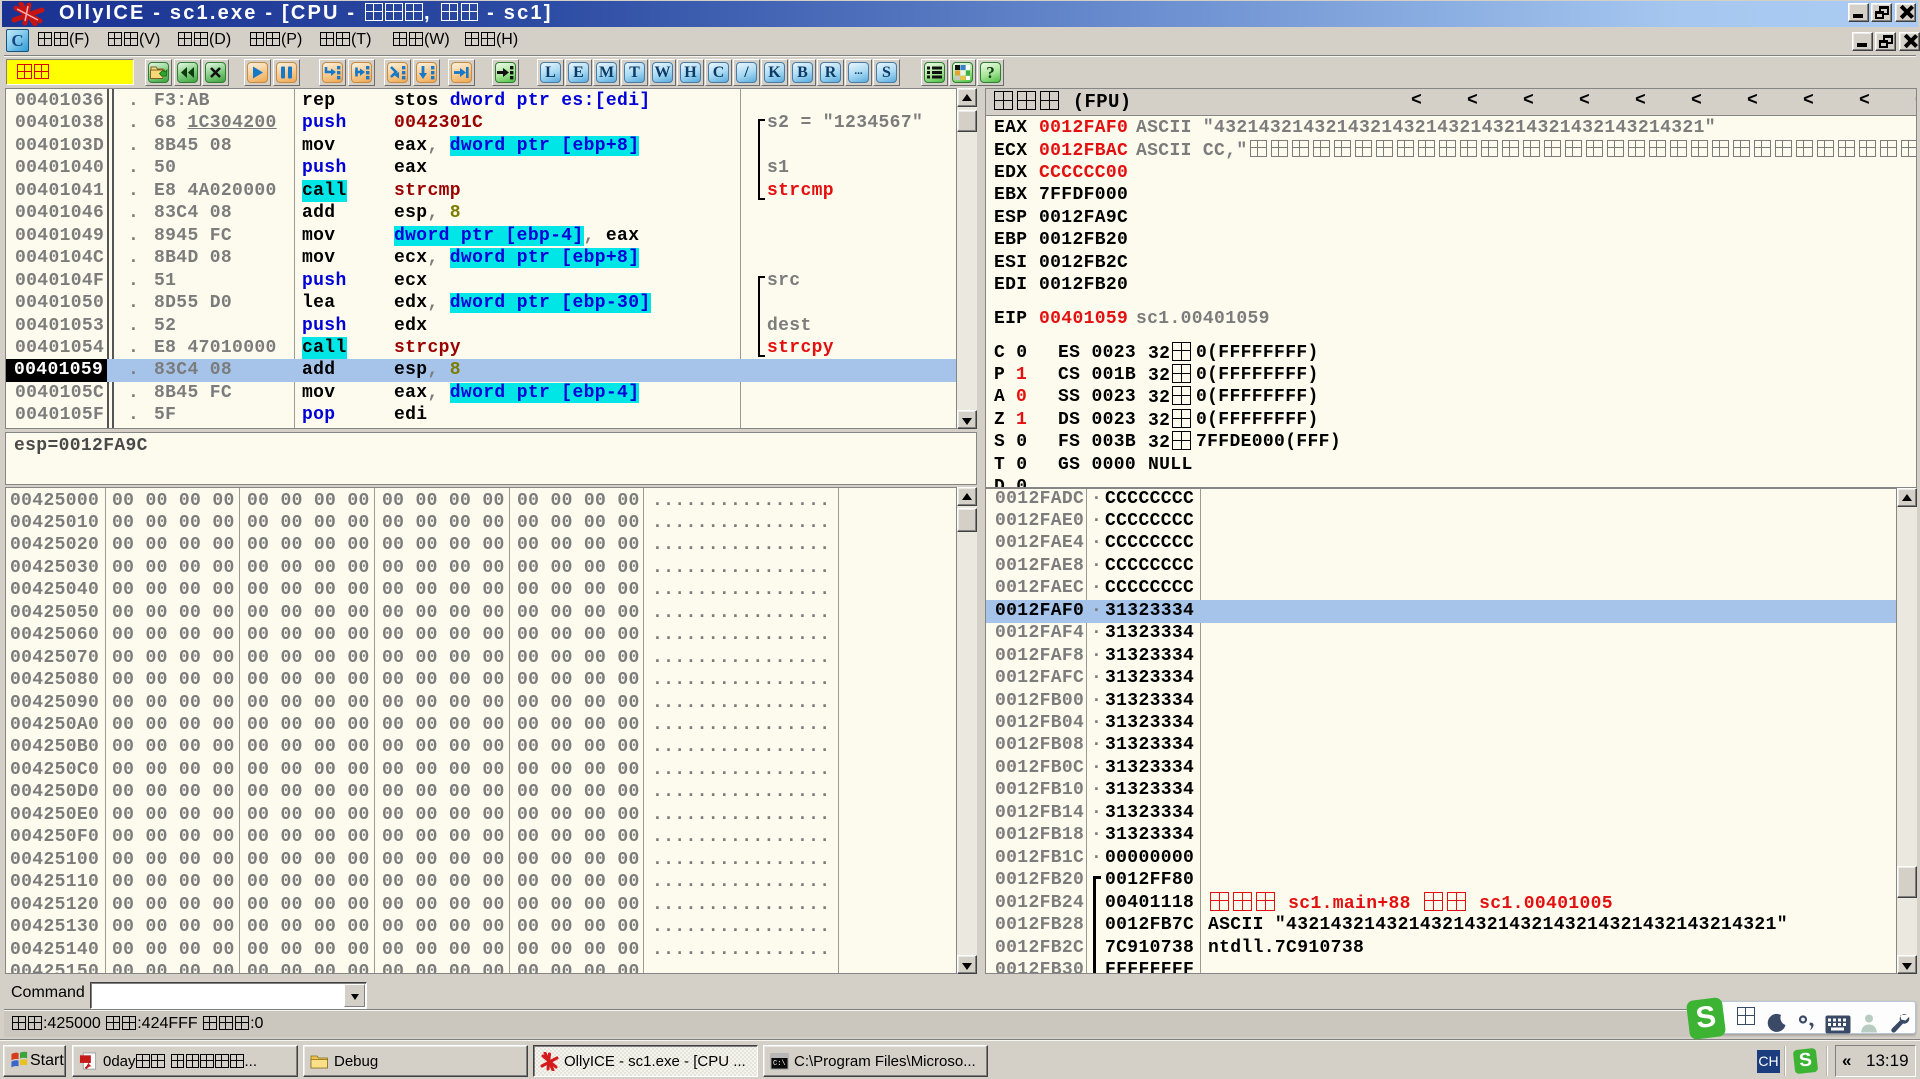  I want to click on svg-text: C:\, so click(779, 1064).